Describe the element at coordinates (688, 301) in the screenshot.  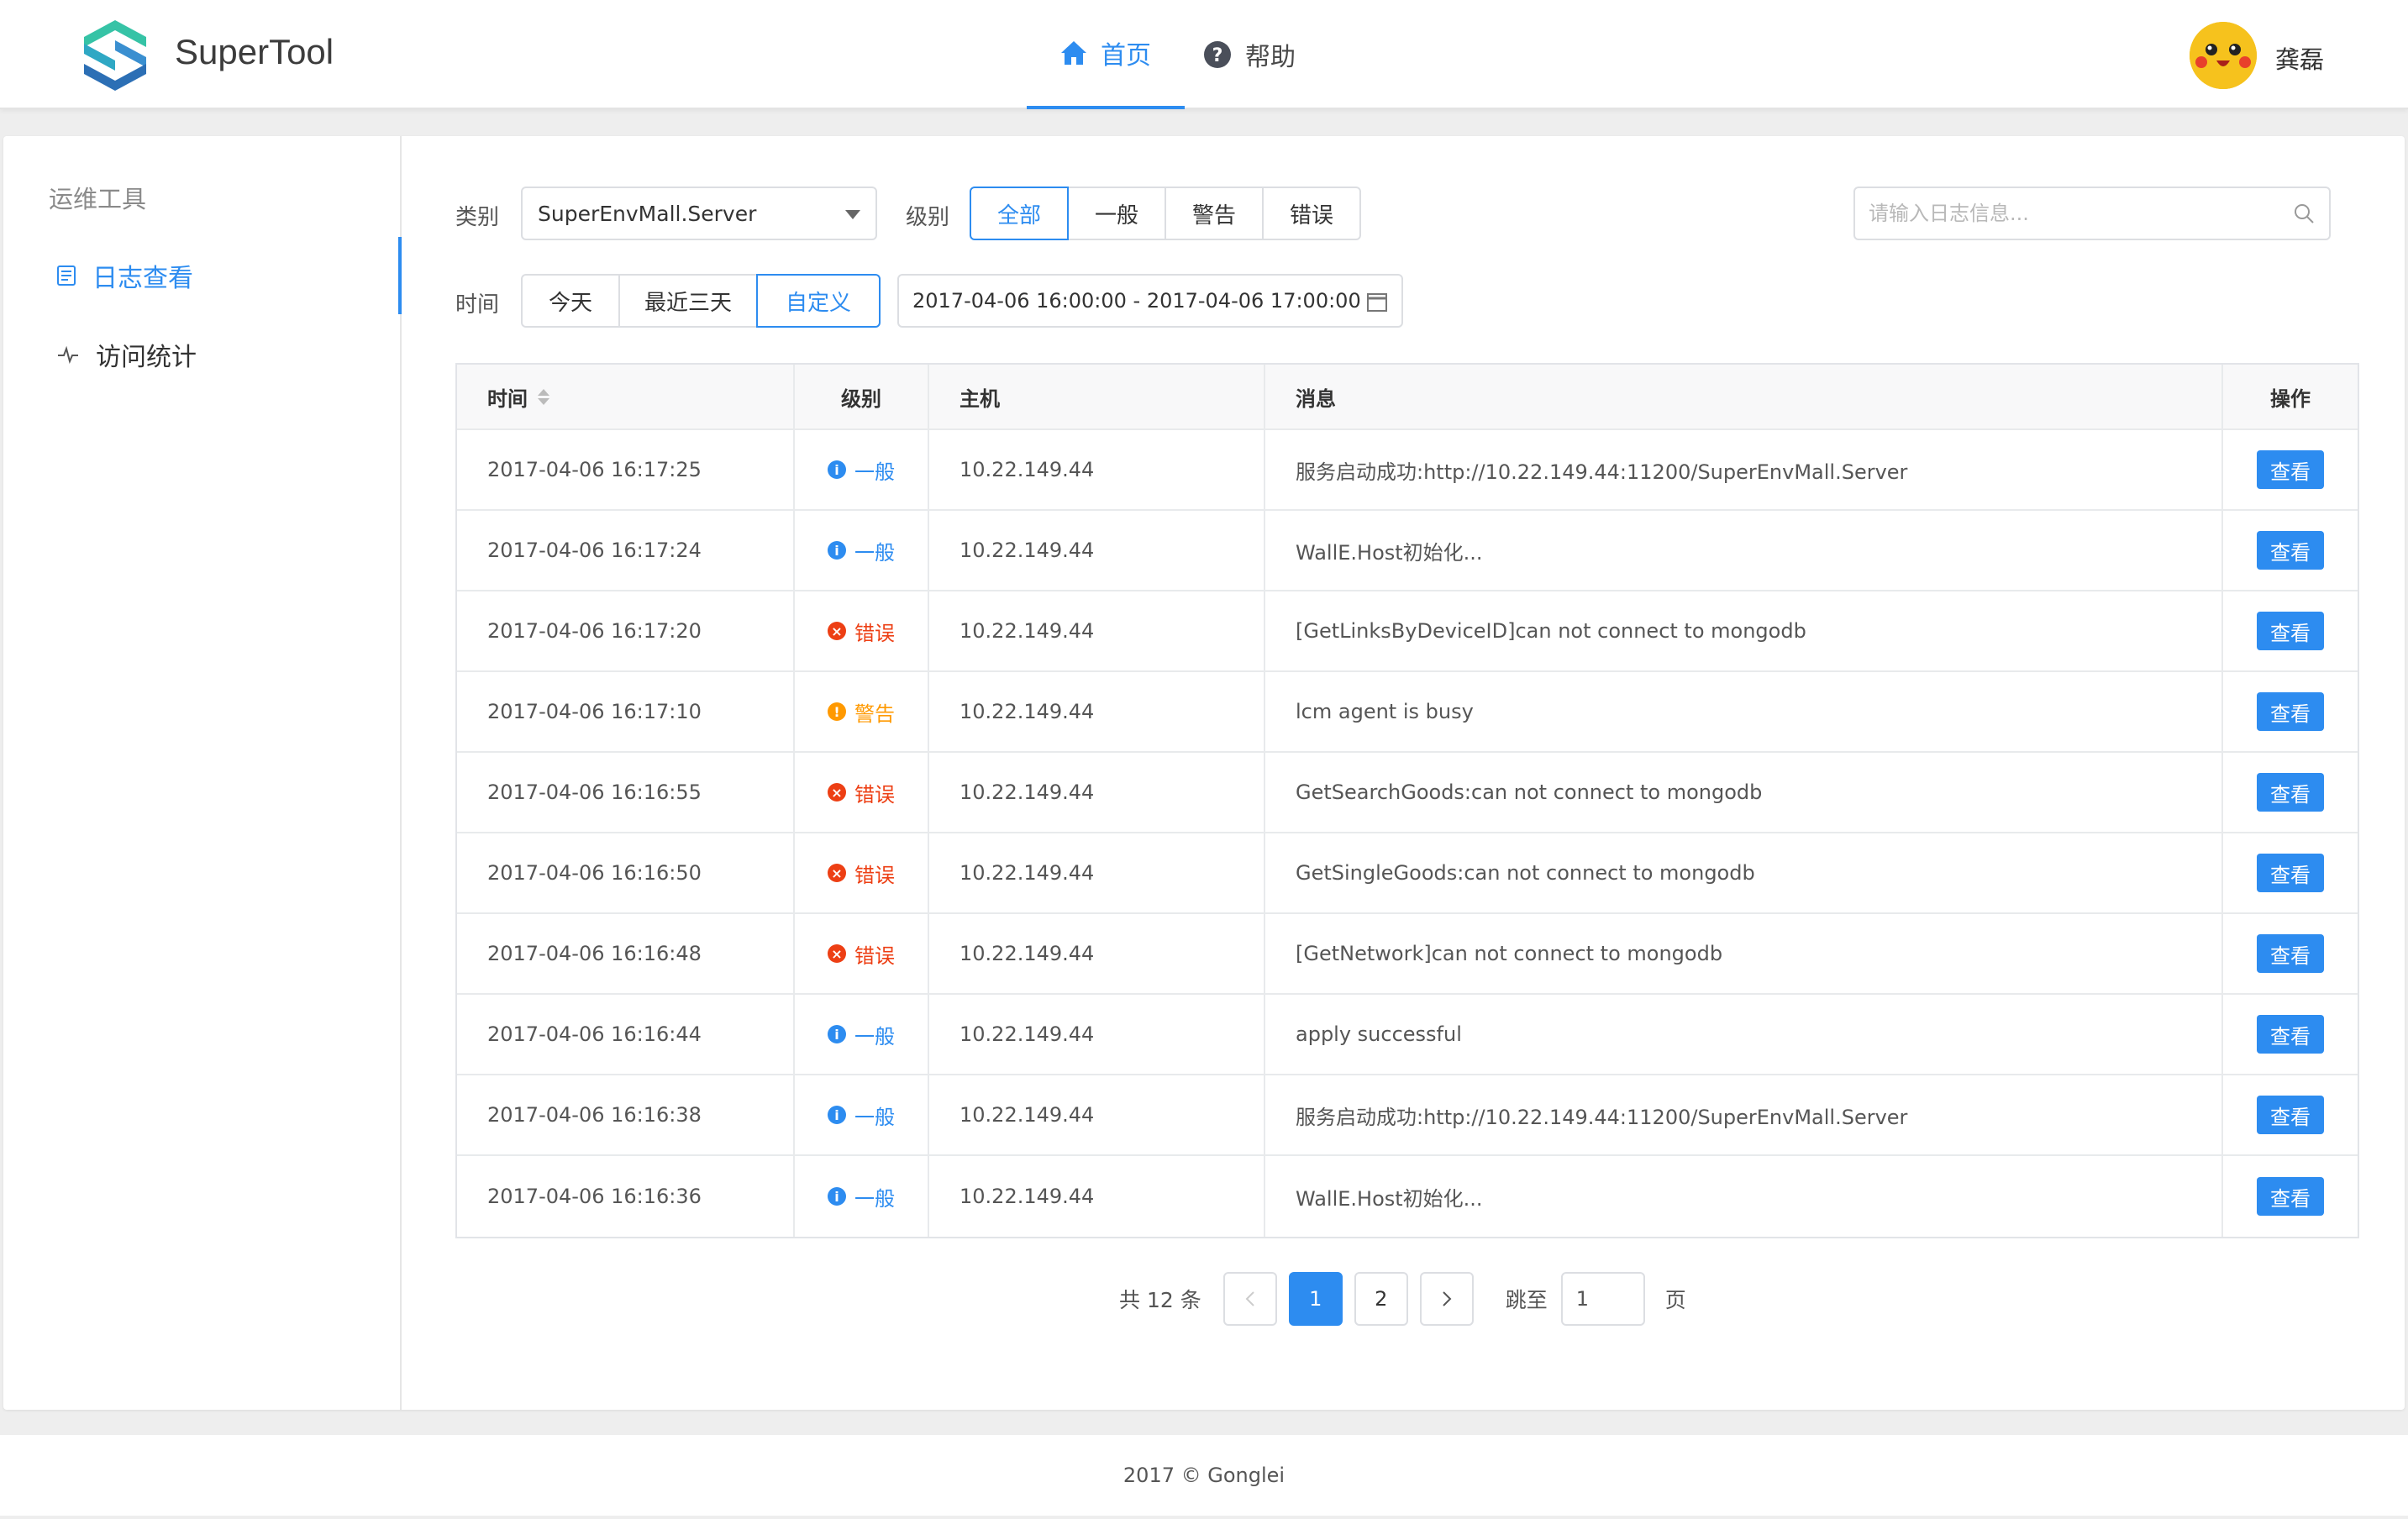
I see `time-three-days-button: 最近三天` at that location.